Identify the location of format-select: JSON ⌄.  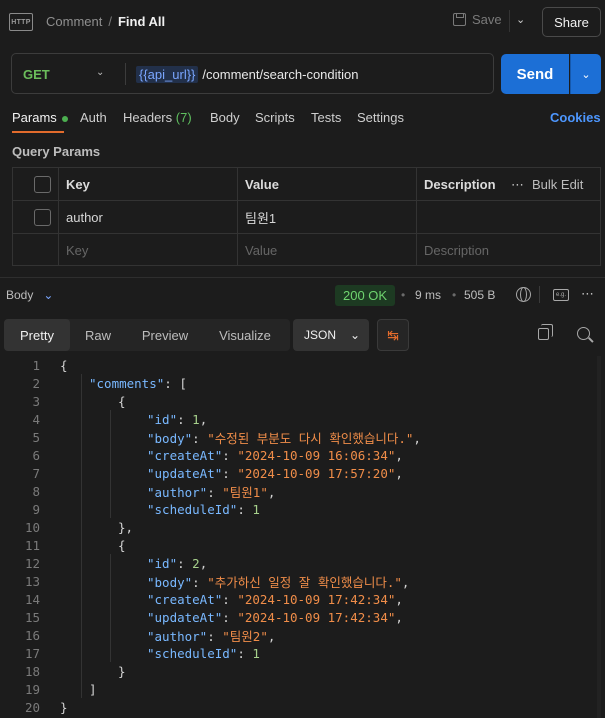
(331, 335).